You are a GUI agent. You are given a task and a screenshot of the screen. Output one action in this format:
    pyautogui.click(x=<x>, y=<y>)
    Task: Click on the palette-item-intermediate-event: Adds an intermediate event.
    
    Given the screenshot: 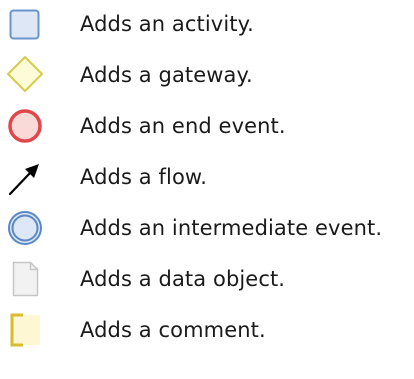 What is the action you would take?
    pyautogui.click(x=207, y=227)
    